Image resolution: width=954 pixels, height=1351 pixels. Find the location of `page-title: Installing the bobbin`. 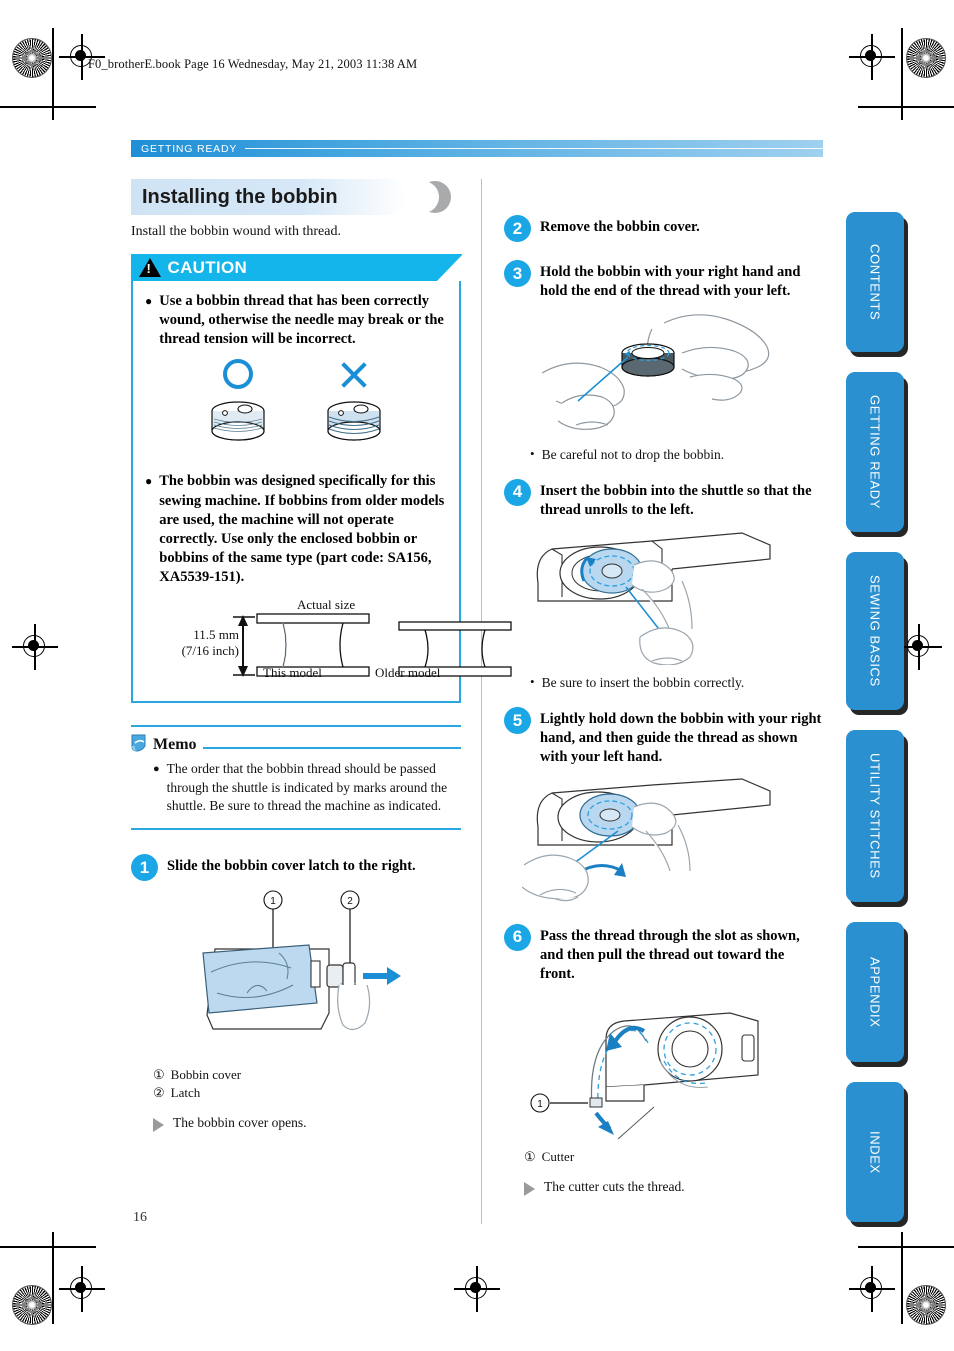

page-title: Installing the bobbin is located at coordinates (240, 197).